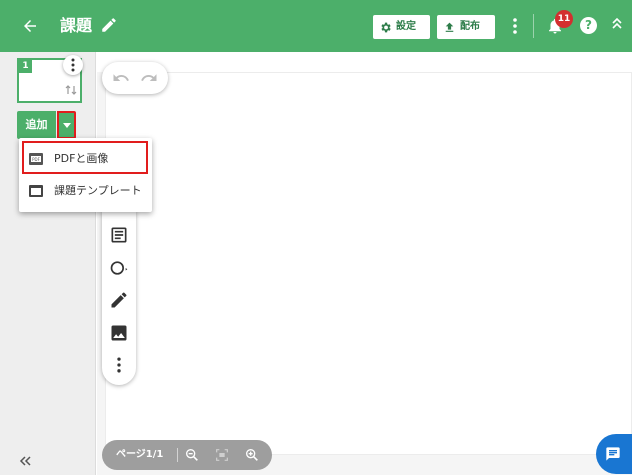 Image resolution: width=632 pixels, height=475 pixels. Describe the element at coordinates (119, 235) in the screenshot. I see `text-box-icon` at that location.